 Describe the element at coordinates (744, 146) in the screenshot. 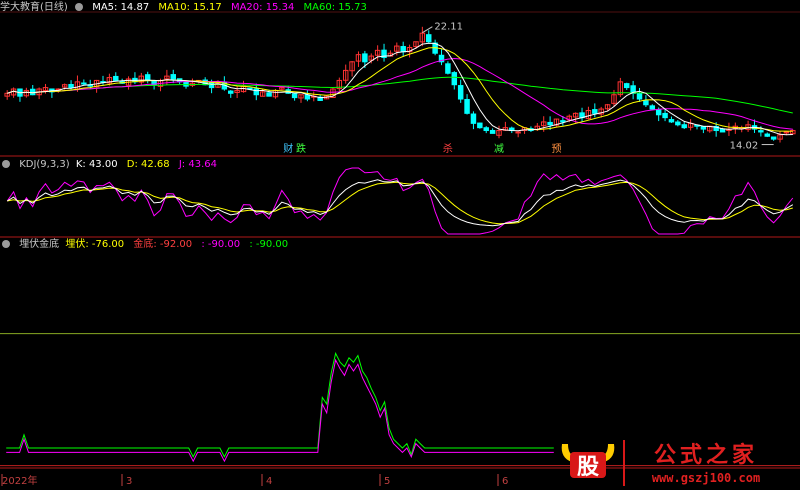

I see `low-annotation: 14.02` at that location.